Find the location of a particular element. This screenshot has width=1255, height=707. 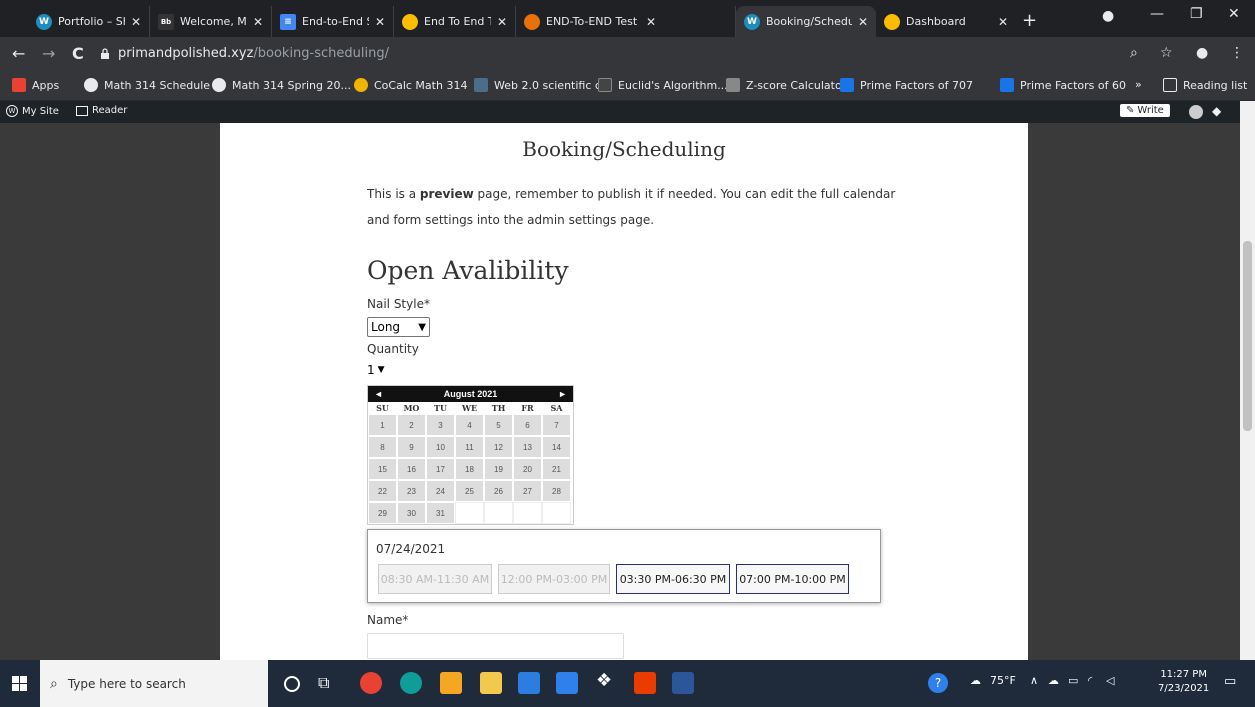

chrome-icon is located at coordinates (371, 683).